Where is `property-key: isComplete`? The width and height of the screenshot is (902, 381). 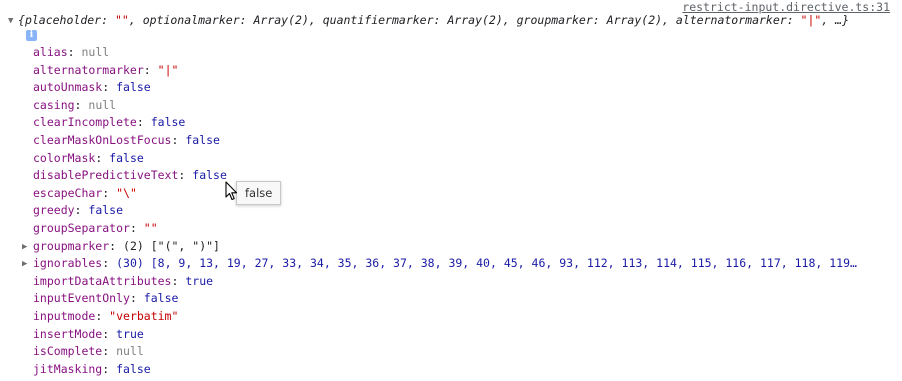 property-key: isComplete is located at coordinates (68, 351).